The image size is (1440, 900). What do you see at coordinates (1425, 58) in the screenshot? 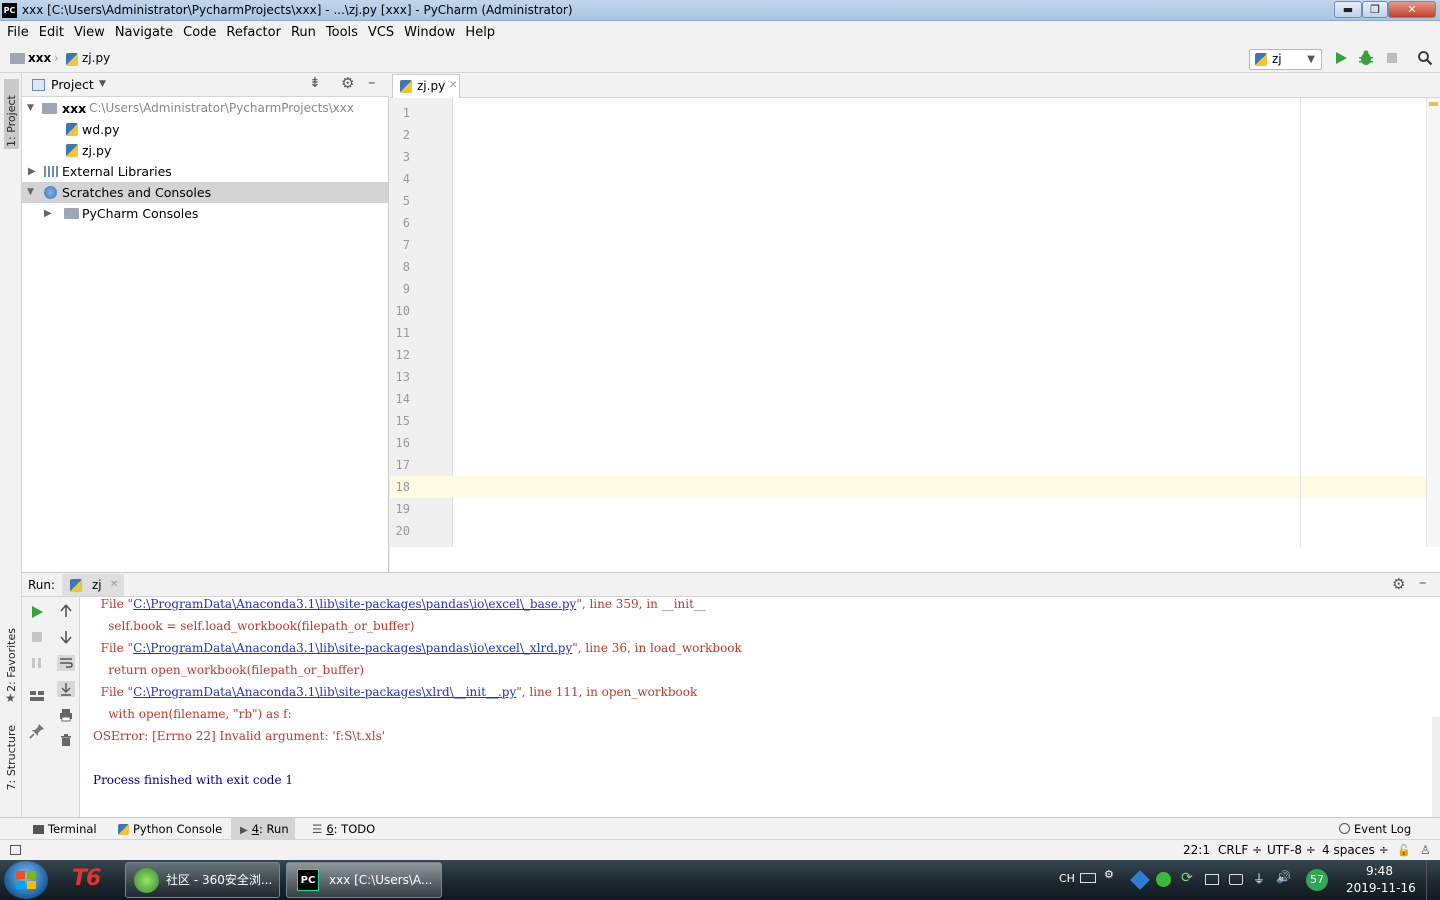
I see `search-icon` at bounding box center [1425, 58].